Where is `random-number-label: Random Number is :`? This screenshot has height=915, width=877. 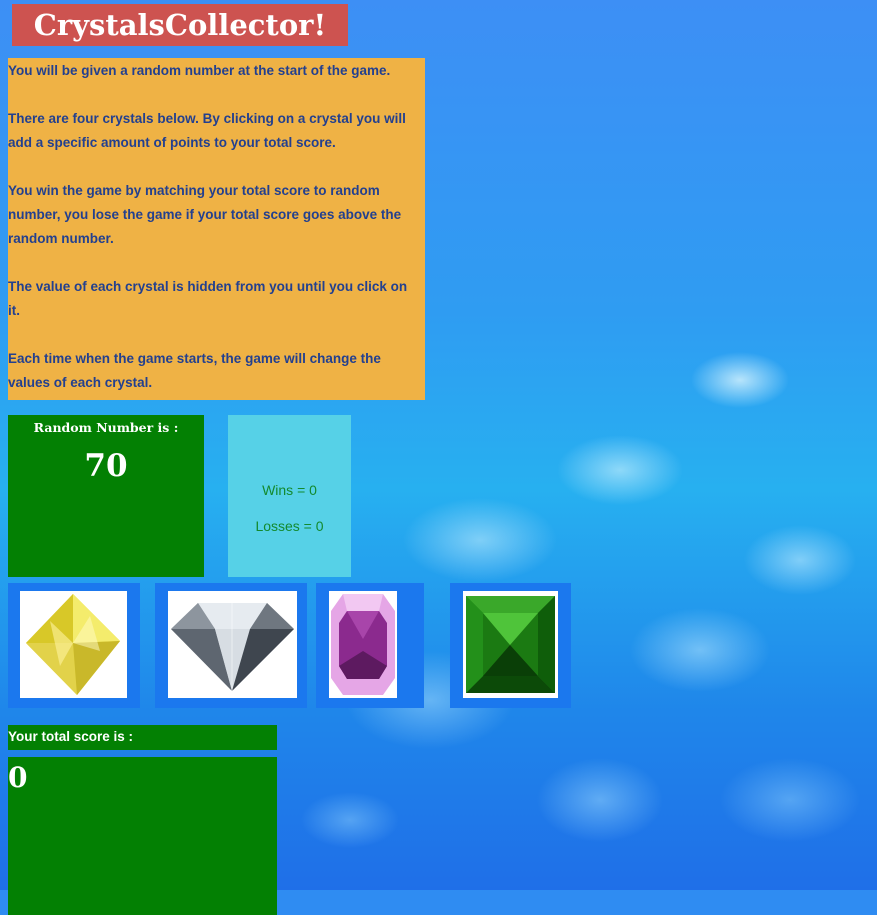
random-number-label: Random Number is : is located at coordinates (106, 427).